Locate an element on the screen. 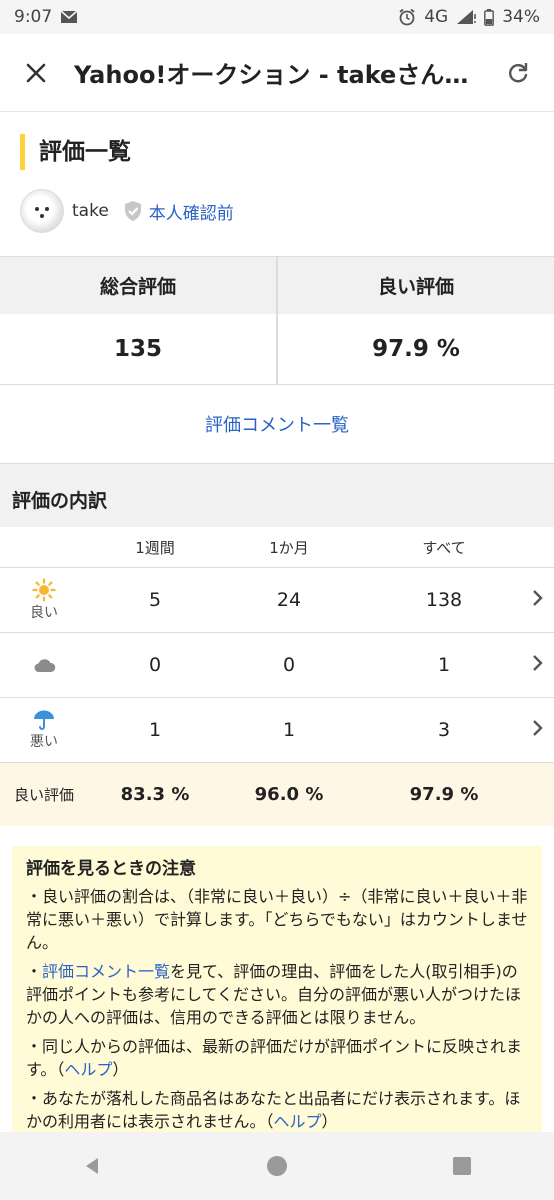 This screenshot has width=554, height=1200. summary-total-value: 135 is located at coordinates (137, 349).